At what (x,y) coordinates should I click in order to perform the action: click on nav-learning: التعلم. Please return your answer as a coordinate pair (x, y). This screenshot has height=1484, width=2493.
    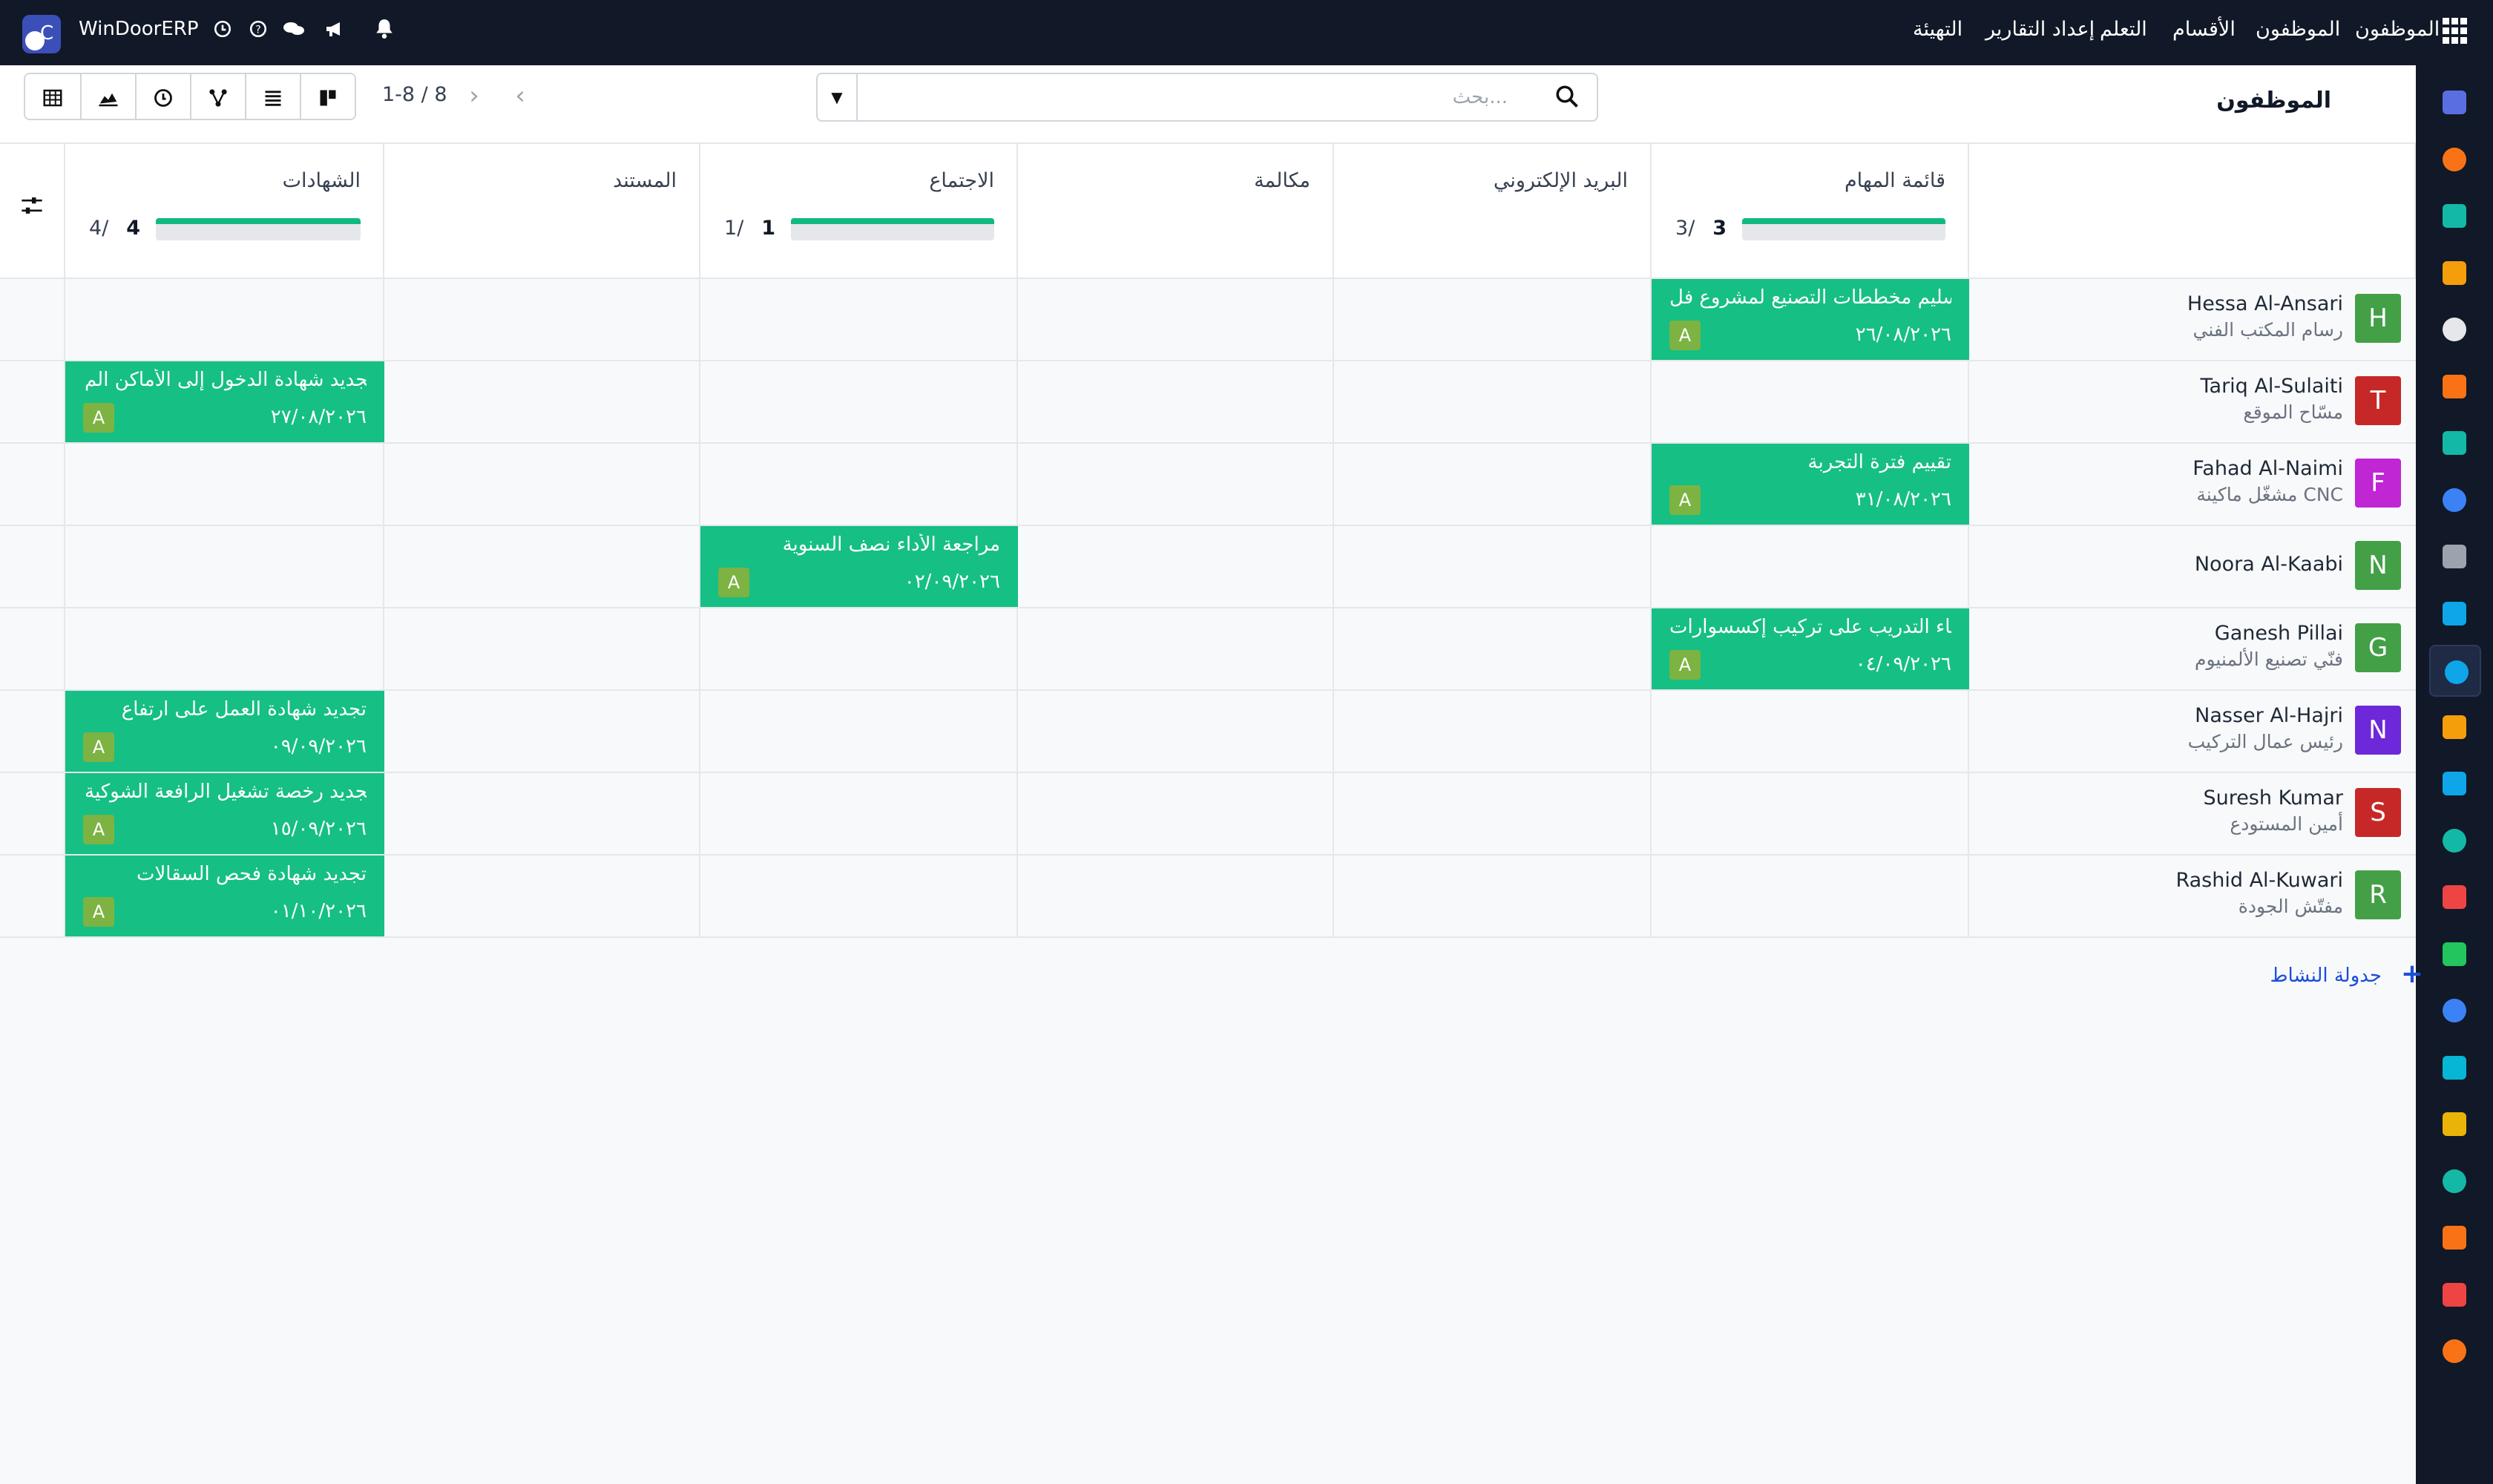
    Looking at the image, I should click on (2123, 29).